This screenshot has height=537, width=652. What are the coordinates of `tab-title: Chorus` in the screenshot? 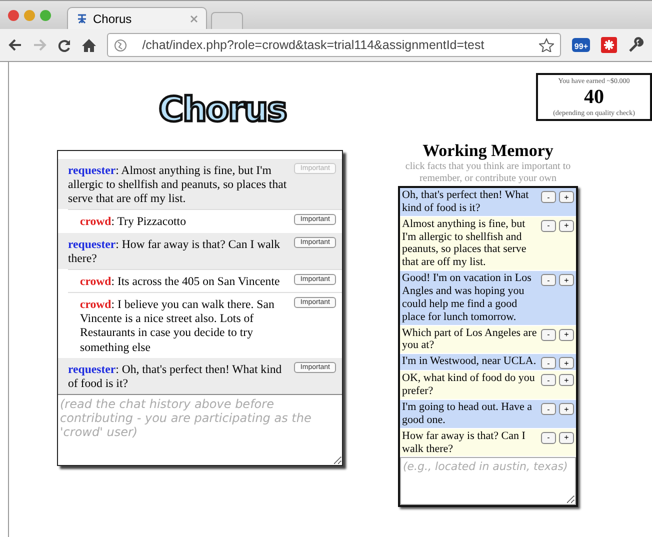 It's located at (113, 19).